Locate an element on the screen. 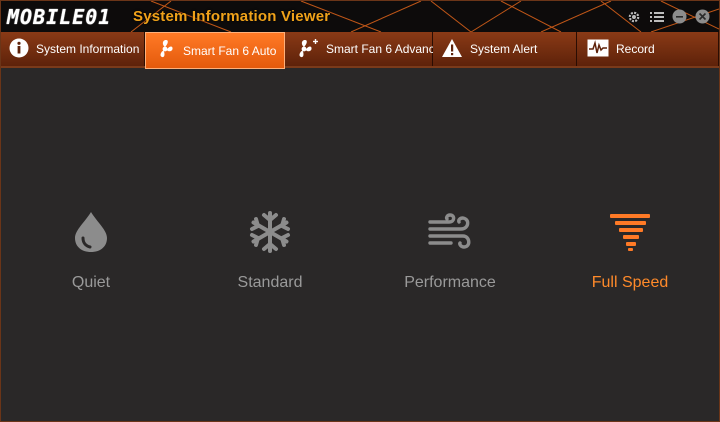  list-icon is located at coordinates (656, 16).